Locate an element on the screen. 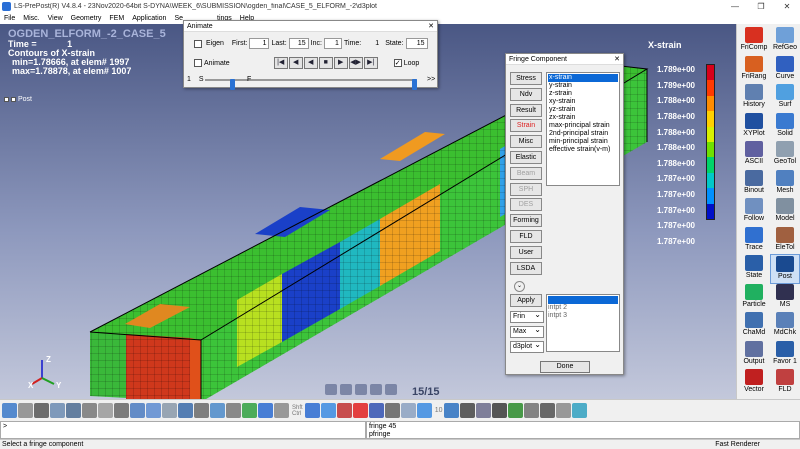 This screenshot has width=800, height=449. menu-fem: FEM is located at coordinates (116, 18).